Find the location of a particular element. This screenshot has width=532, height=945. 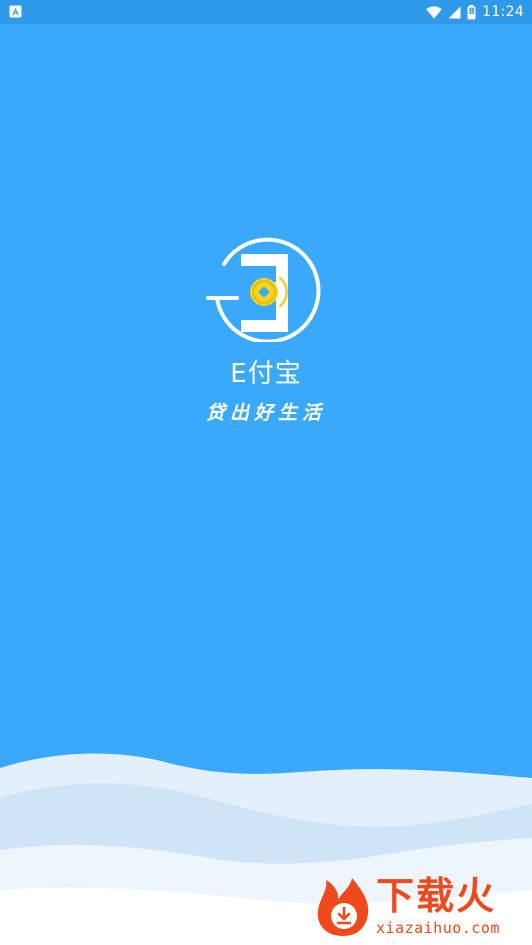

watermark-url: xiazaihuo.com is located at coordinates (438, 928).